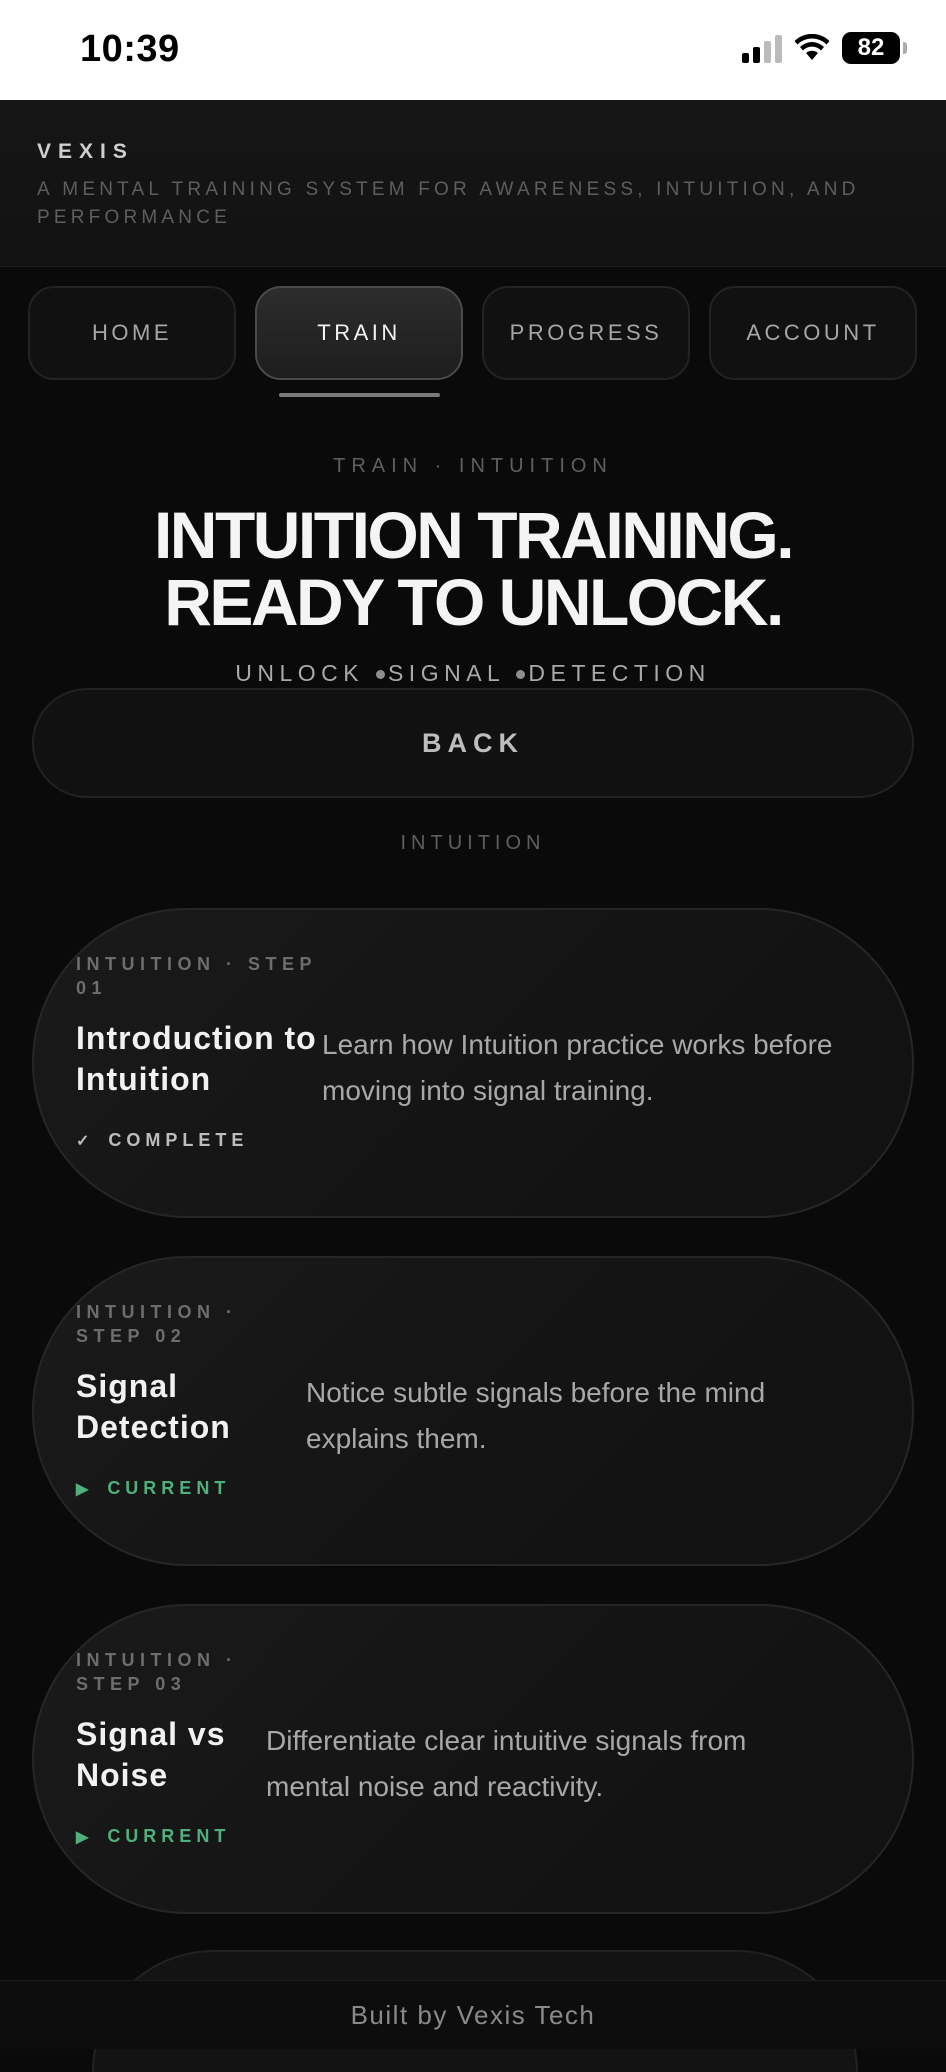 Image resolution: width=946 pixels, height=2072 pixels. Describe the element at coordinates (874, 48) in the screenshot. I see `battery-icon: 82` at that location.